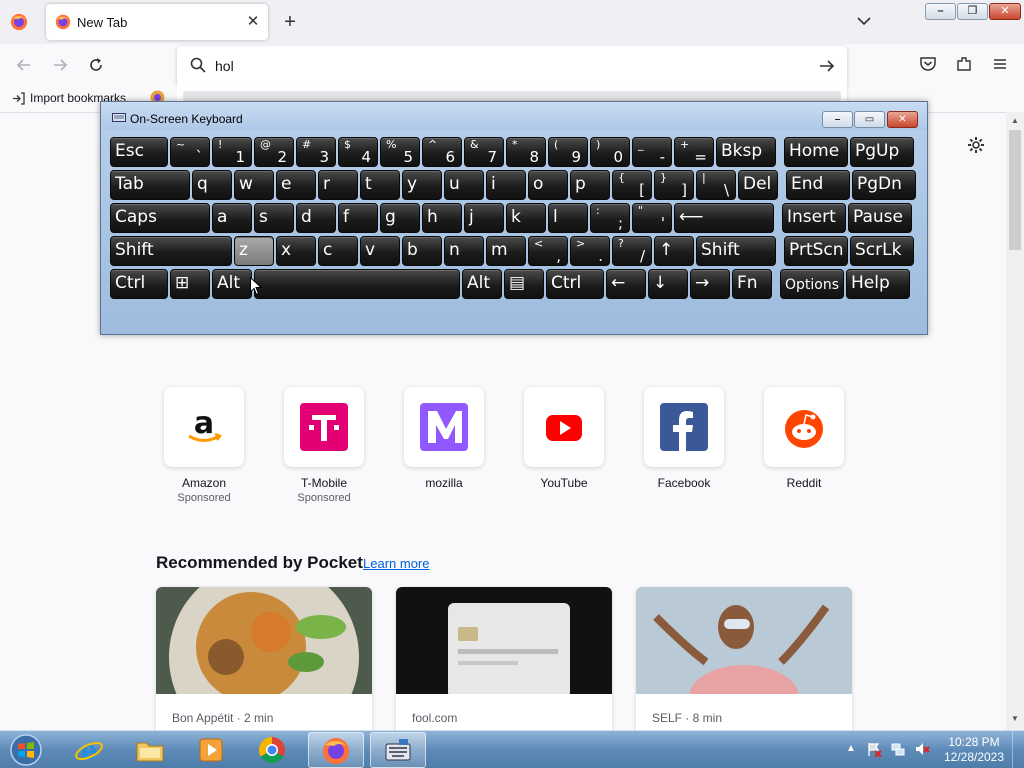 The width and height of the screenshot is (1024, 768). Describe the element at coordinates (1015, 190) in the screenshot. I see `scrollbar-thumb` at that location.